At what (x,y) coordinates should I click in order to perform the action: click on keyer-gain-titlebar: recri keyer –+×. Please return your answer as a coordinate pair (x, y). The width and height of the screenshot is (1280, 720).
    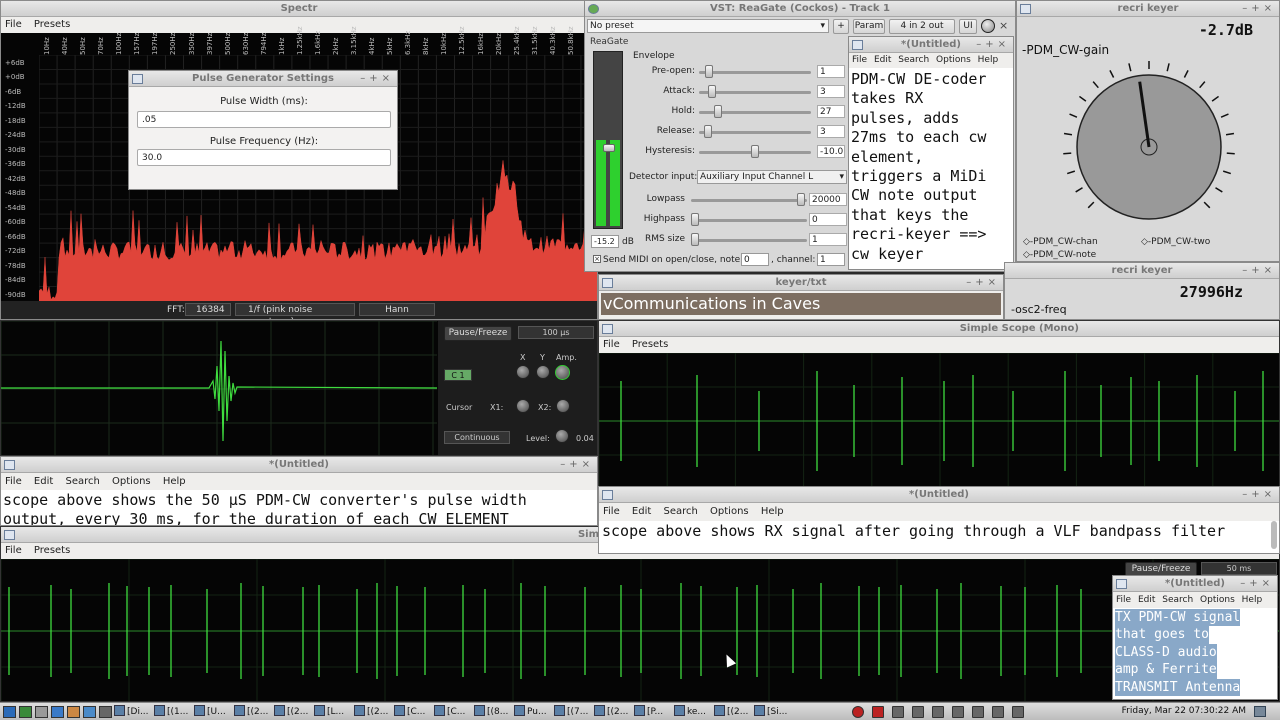
    Looking at the image, I should click on (1148, 9).